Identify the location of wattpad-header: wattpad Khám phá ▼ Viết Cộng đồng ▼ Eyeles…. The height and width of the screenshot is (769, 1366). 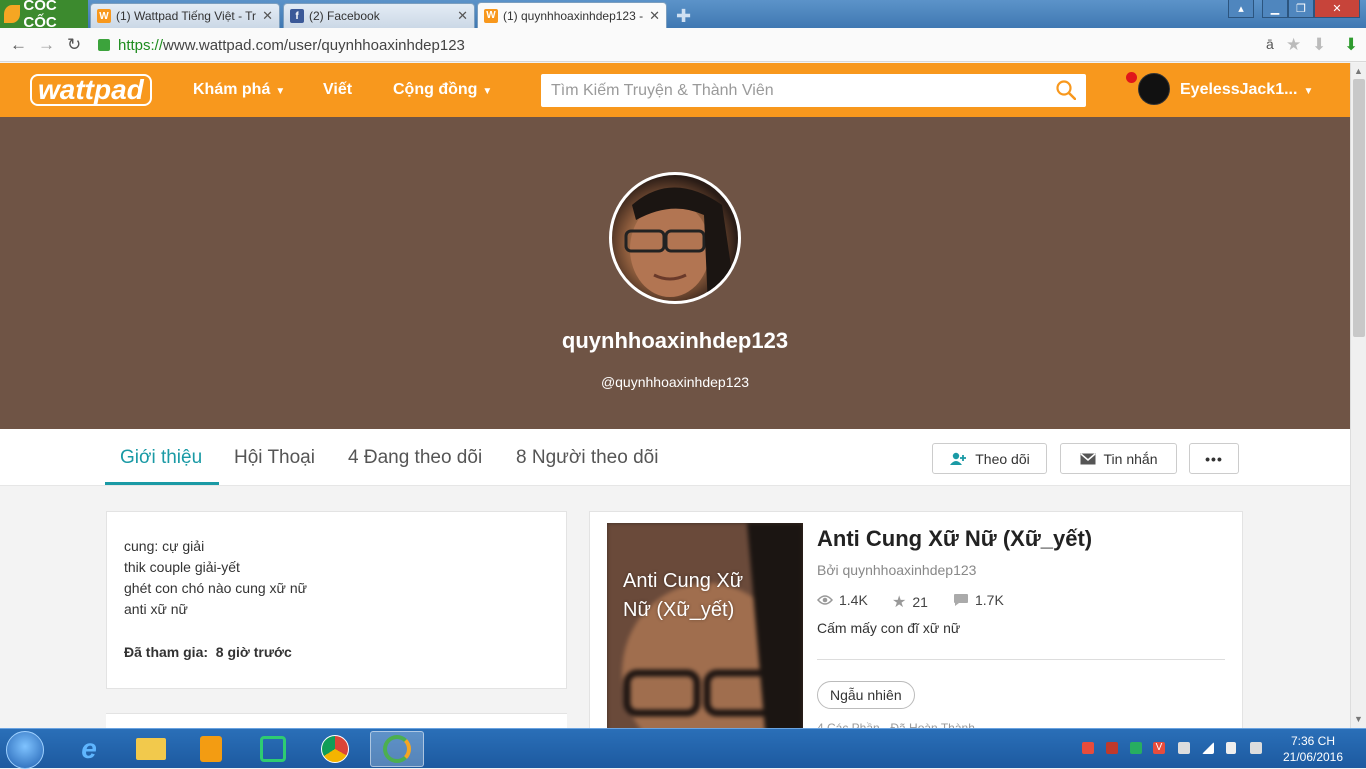
(675, 90).